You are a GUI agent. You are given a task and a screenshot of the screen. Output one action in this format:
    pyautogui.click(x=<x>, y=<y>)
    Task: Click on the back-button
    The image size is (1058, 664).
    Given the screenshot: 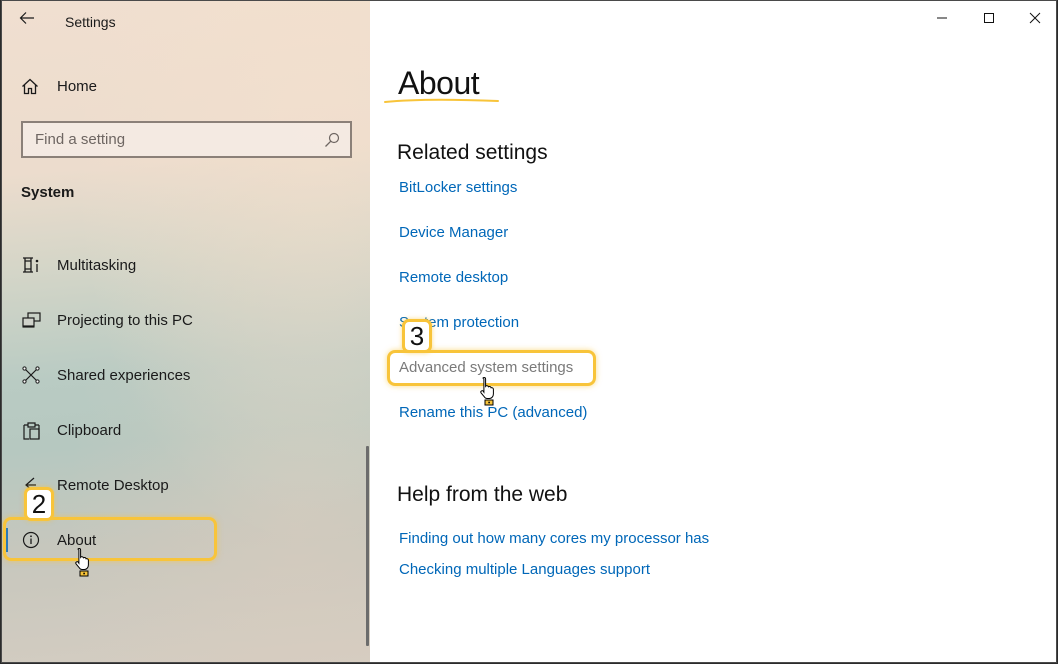 What is the action you would take?
    pyautogui.click(x=27, y=18)
    